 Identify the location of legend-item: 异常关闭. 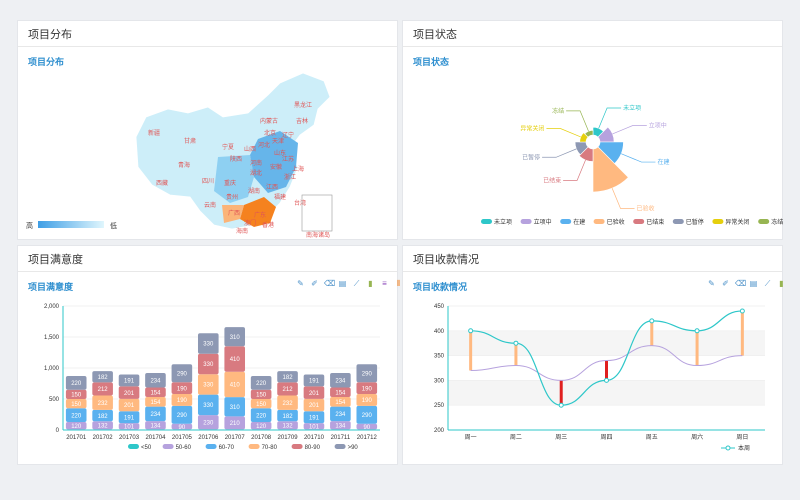
(730, 222).